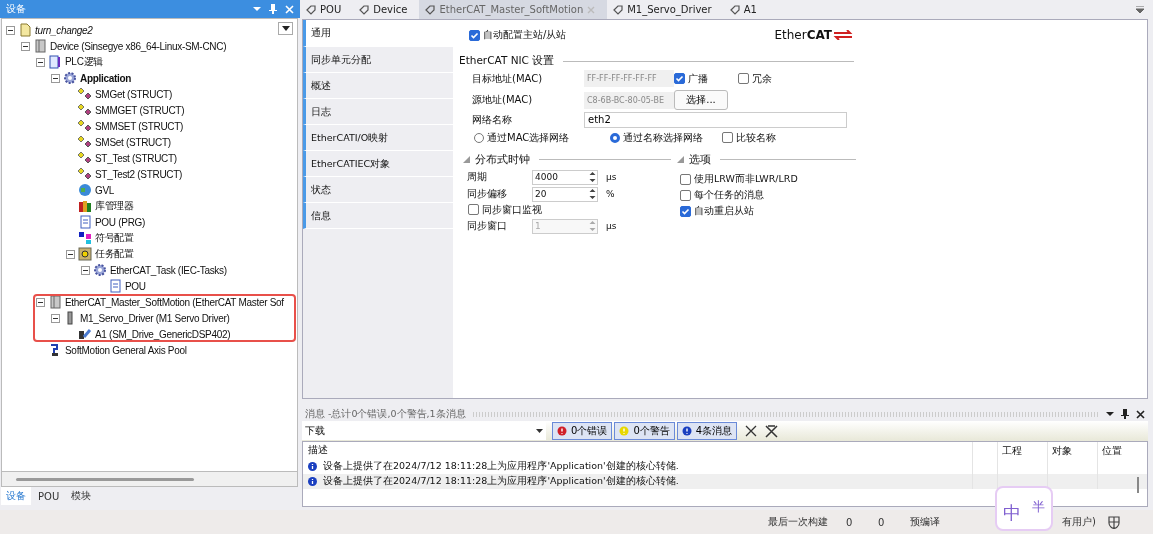 The width and height of the screenshot is (1153, 534). Describe the element at coordinates (133, 94) in the screenshot. I see `tree-item: SMGet (STRUCT)` at that location.